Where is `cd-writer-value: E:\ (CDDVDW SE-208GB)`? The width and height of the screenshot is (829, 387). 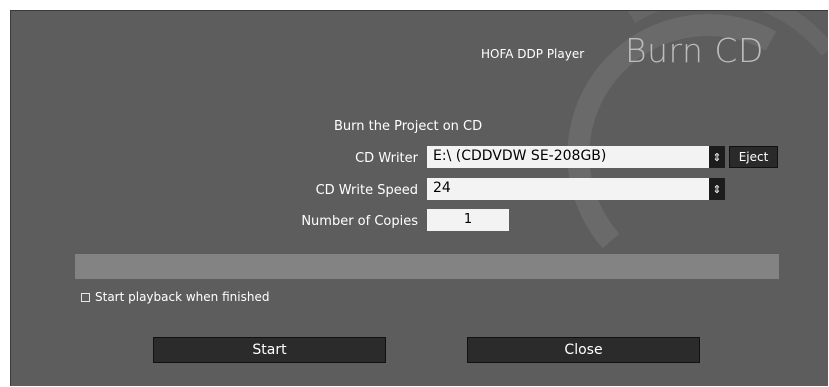
cd-writer-value: E:\ (CDDVDW SE-208GB) is located at coordinates (520, 156).